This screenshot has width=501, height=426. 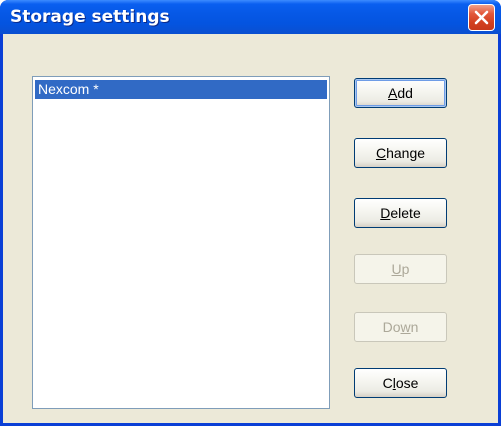 What do you see at coordinates (385, 213) in the screenshot?
I see `delete-mnemonic: D` at bounding box center [385, 213].